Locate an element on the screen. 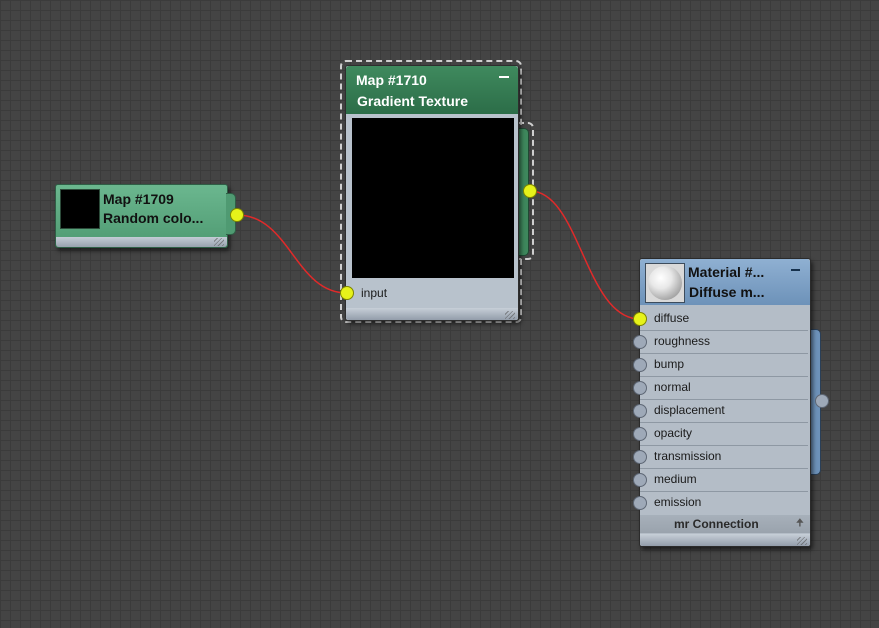  input-label: opacity is located at coordinates (673, 433).